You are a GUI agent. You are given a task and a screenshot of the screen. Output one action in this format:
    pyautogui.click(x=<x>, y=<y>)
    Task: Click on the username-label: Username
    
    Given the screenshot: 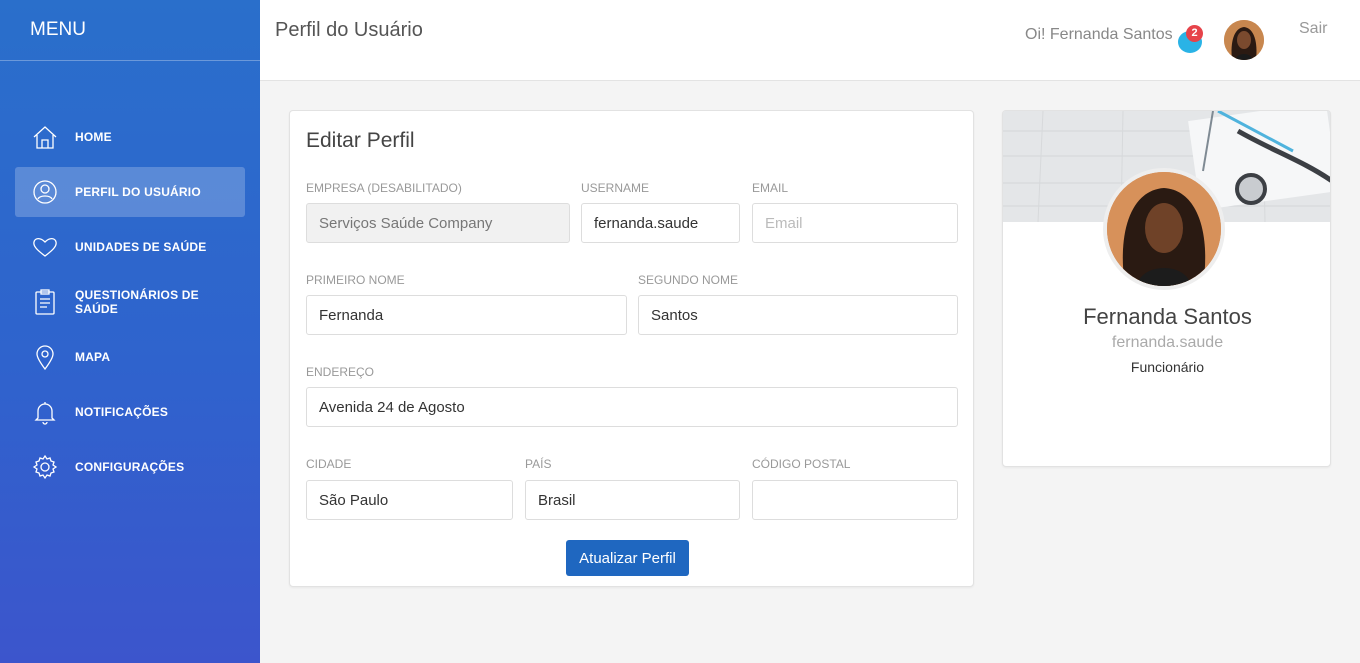 What is the action you would take?
    pyautogui.click(x=615, y=188)
    